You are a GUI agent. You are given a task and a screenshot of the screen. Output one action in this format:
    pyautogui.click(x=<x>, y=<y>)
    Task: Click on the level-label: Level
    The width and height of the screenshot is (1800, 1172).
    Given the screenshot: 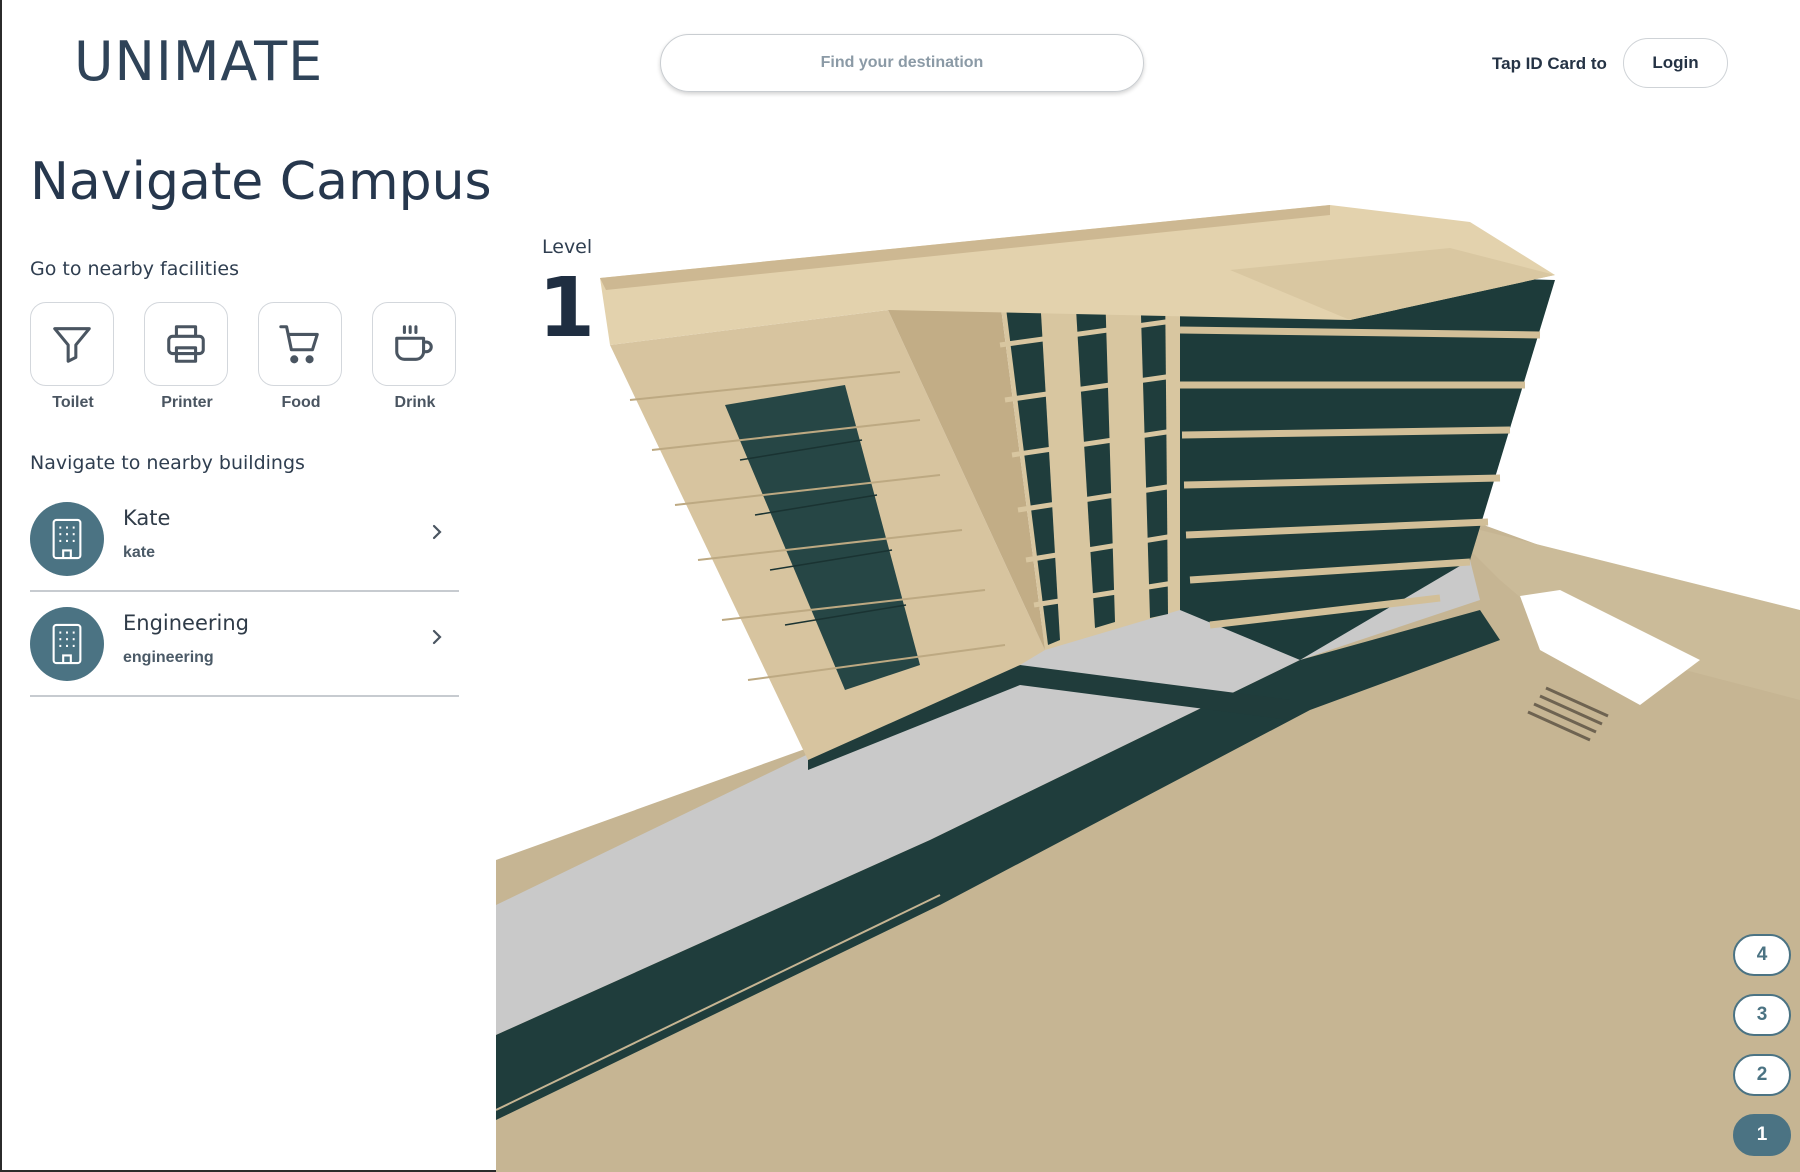 What is the action you would take?
    pyautogui.click(x=567, y=247)
    